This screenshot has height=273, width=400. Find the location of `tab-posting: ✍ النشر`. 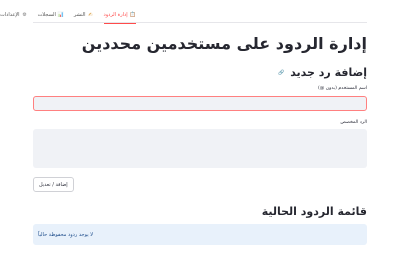

tab-posting: ✍ النشر is located at coordinates (84, 15).